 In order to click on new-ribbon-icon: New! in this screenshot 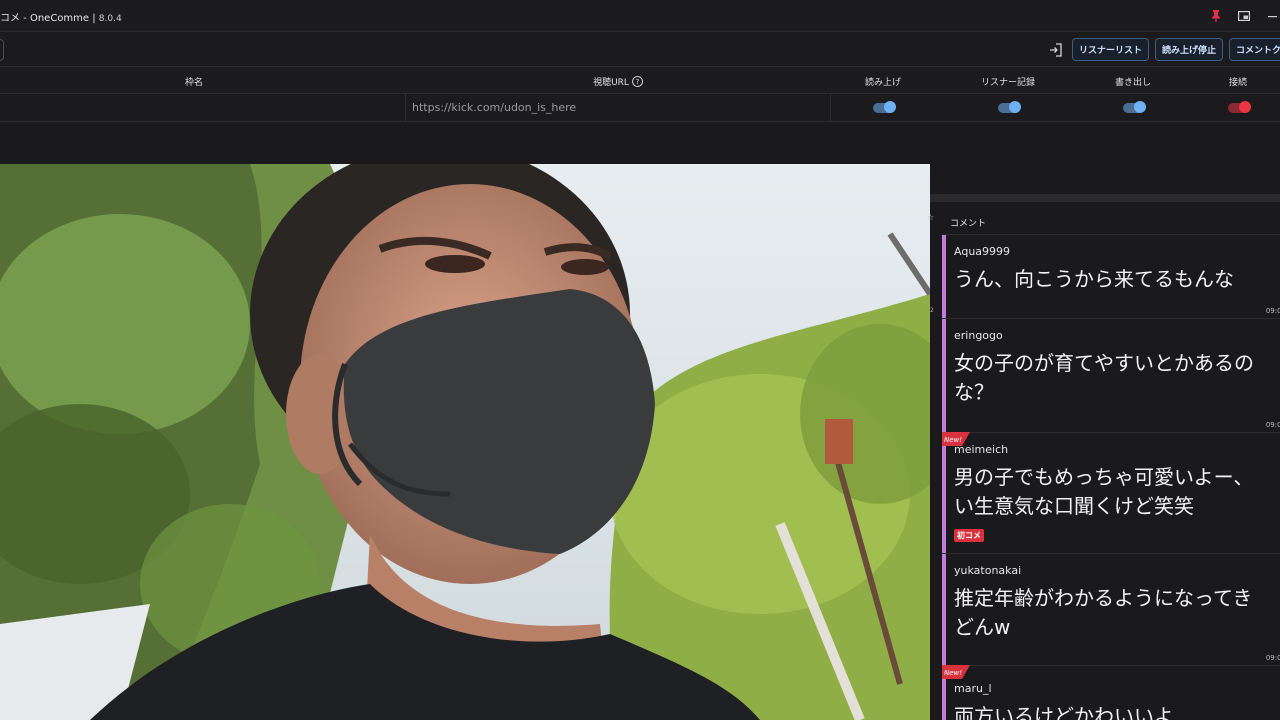, I will do `click(956, 672)`.